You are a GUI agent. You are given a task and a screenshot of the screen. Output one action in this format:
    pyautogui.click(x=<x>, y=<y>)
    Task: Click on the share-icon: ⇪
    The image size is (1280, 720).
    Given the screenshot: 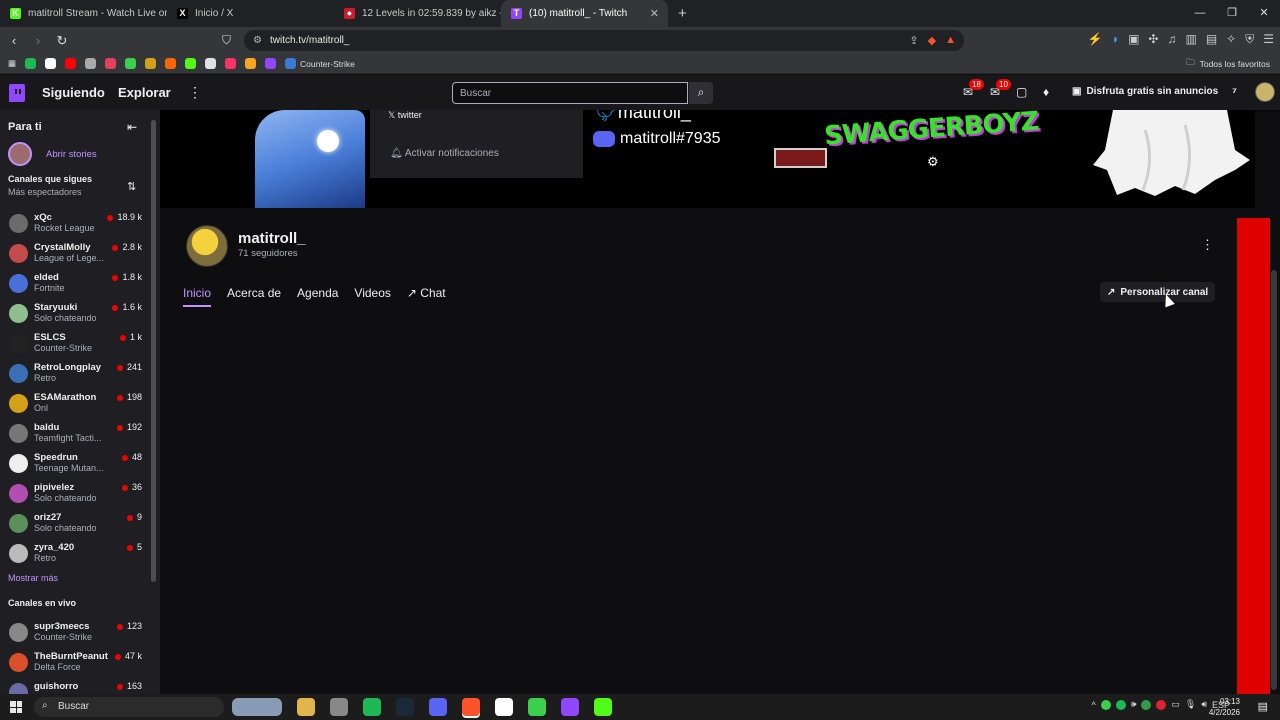 What is the action you would take?
    pyautogui.click(x=913, y=40)
    